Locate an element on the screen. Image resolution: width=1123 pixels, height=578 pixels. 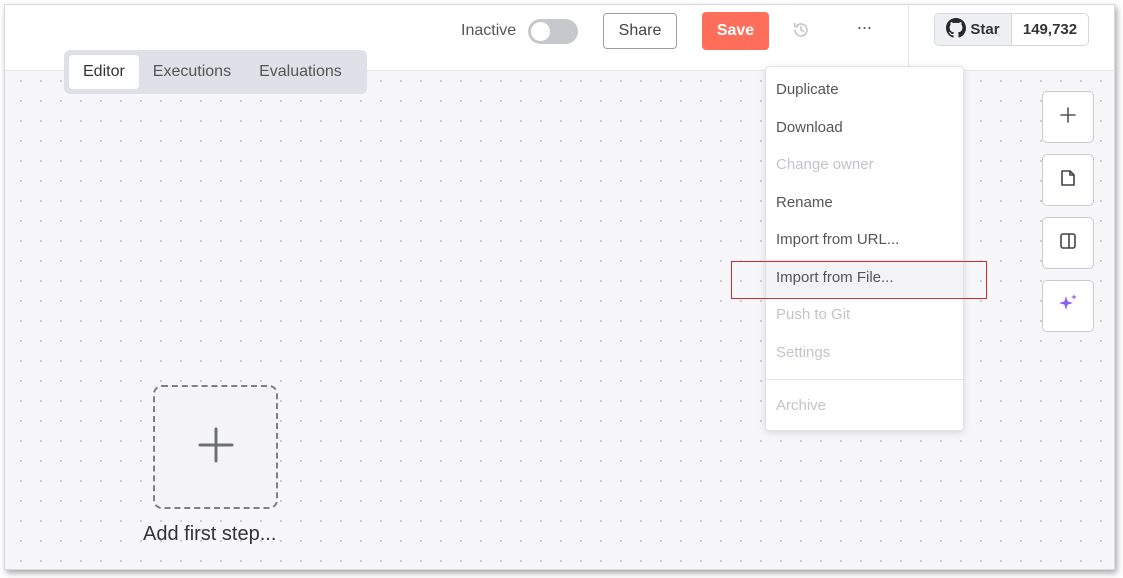
ask-ai-button is located at coordinates (1068, 306).